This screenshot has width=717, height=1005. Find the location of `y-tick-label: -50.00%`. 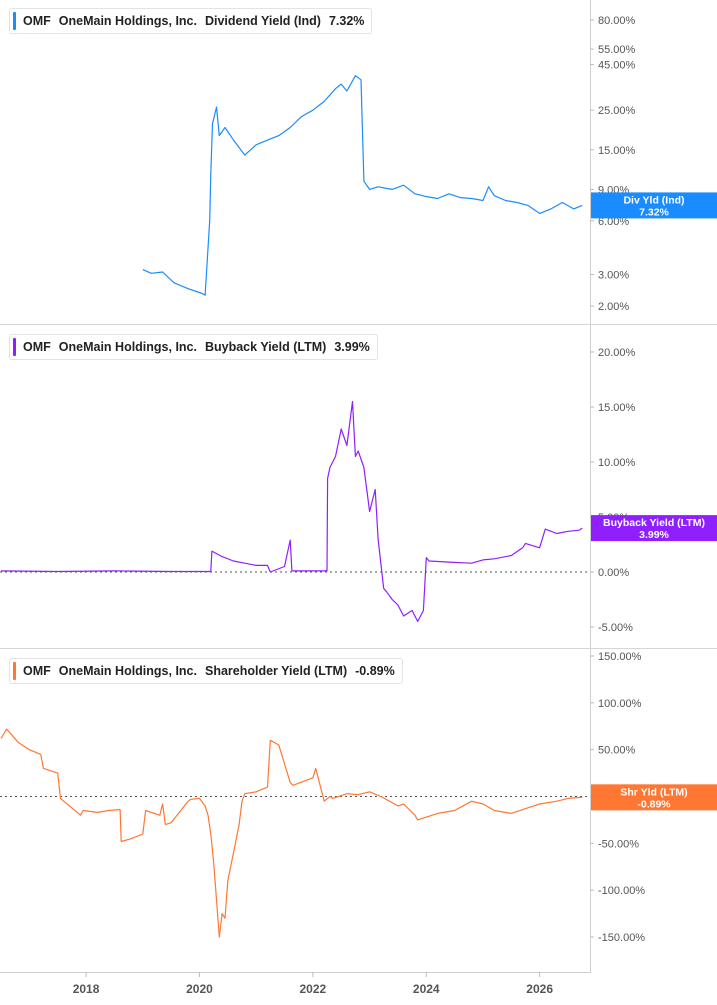

y-tick-label: -50.00% is located at coordinates (618, 844).